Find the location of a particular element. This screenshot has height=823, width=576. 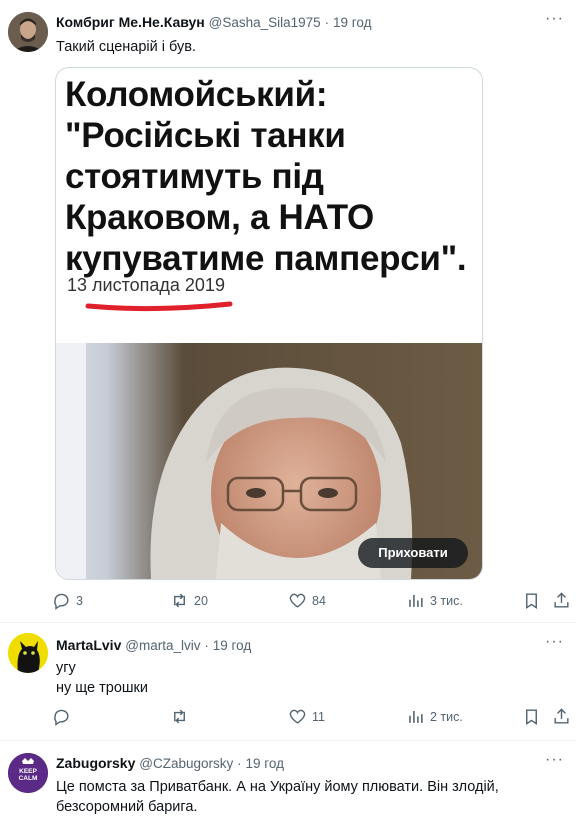

views-count: 3 тис. is located at coordinates (446, 600).